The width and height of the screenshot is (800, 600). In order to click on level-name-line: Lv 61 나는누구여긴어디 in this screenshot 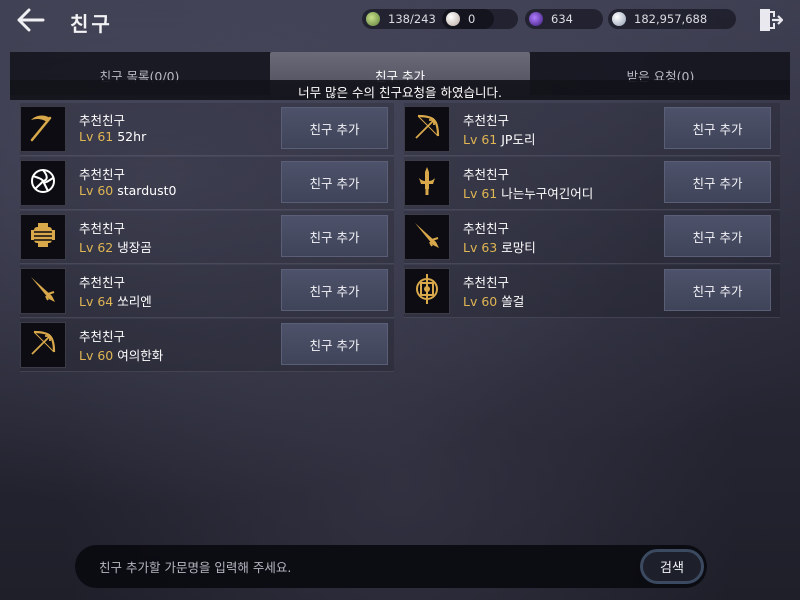, I will do `click(528, 192)`.